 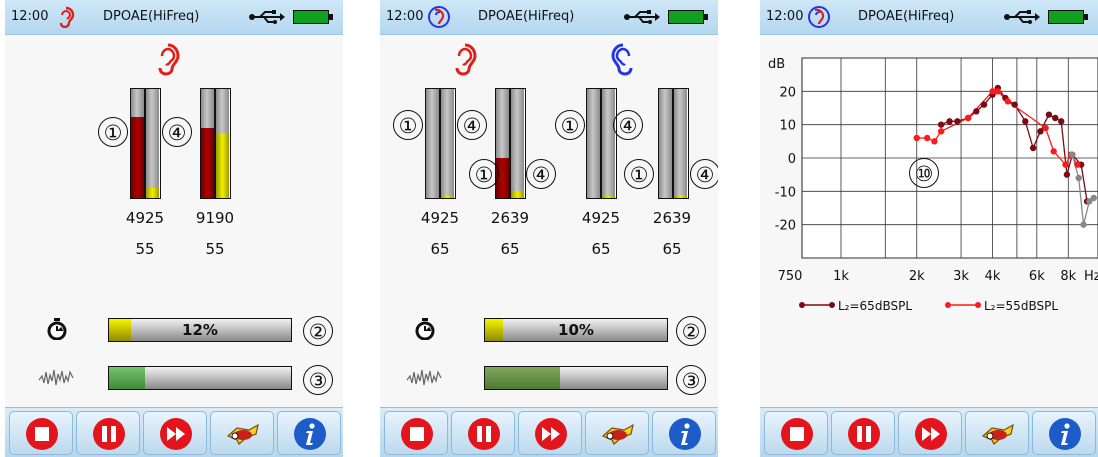 I want to click on noise-fill, so click(x=127, y=378).